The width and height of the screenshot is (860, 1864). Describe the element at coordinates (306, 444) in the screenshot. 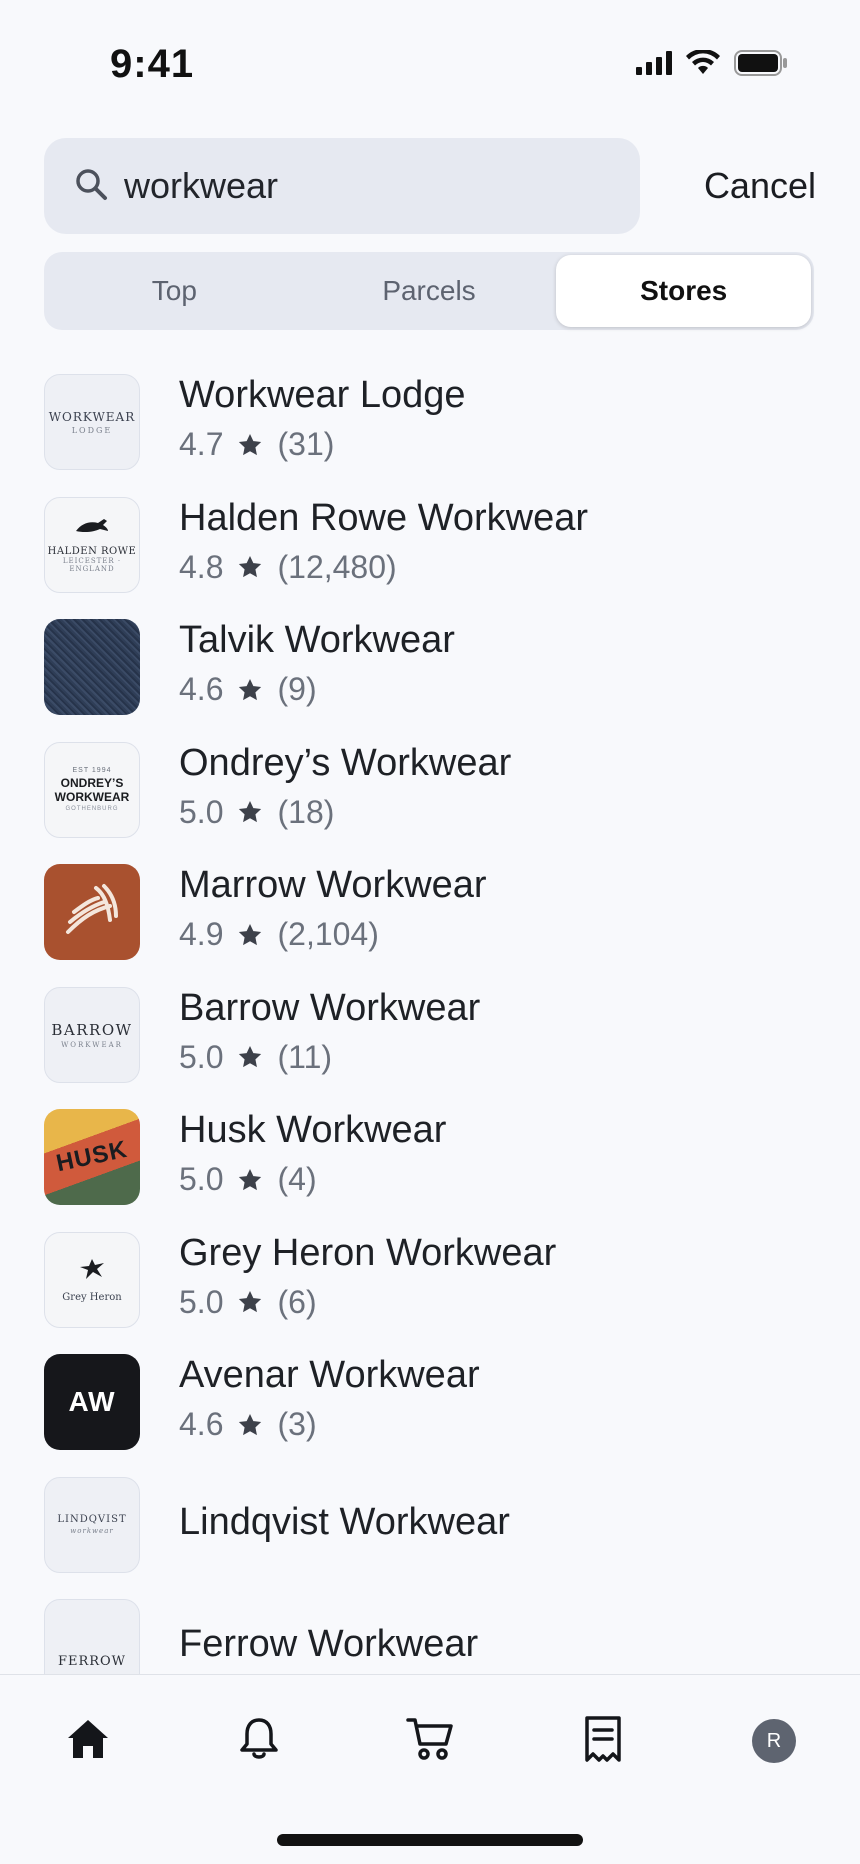

I see `review-count: (31)` at that location.